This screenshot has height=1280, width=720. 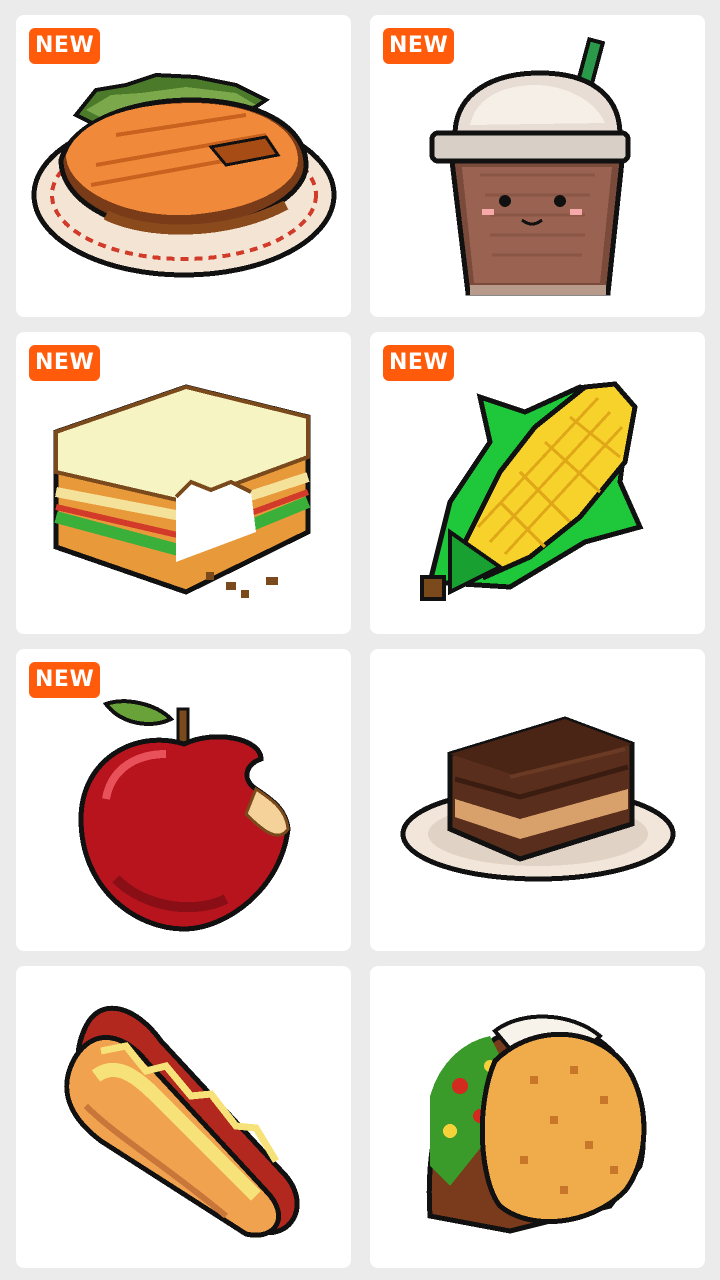 I want to click on artwork-card-iced-coffee: NEW, so click(x=537, y=166).